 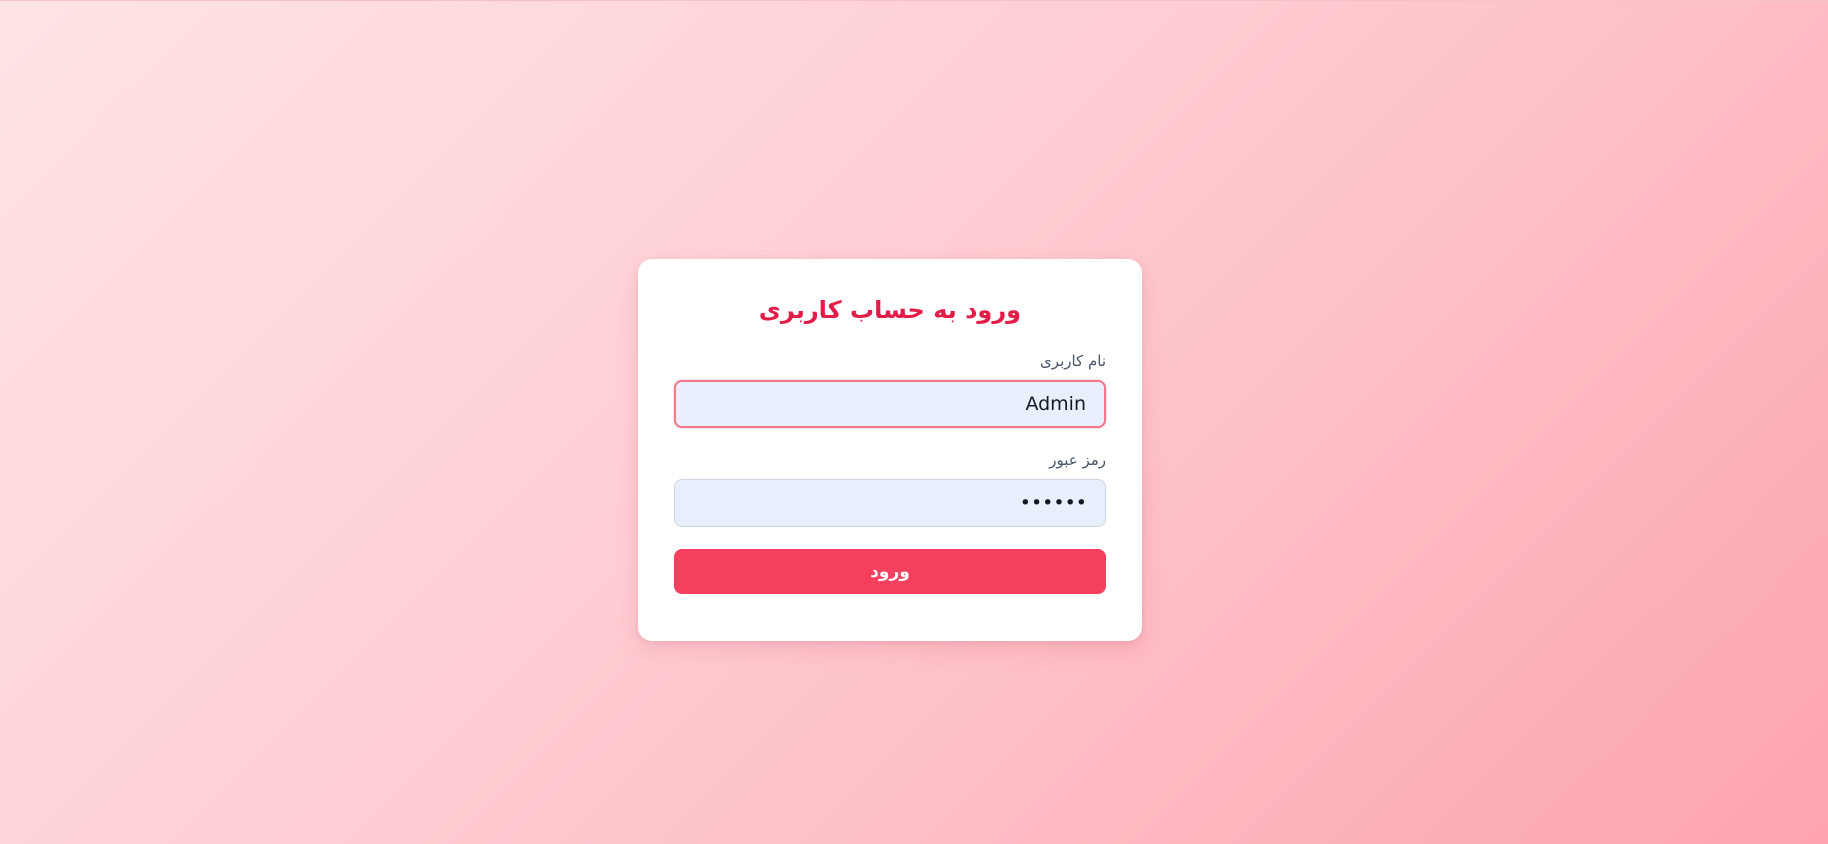 I want to click on login-title: ورود به حساب کاربری, so click(x=890, y=310).